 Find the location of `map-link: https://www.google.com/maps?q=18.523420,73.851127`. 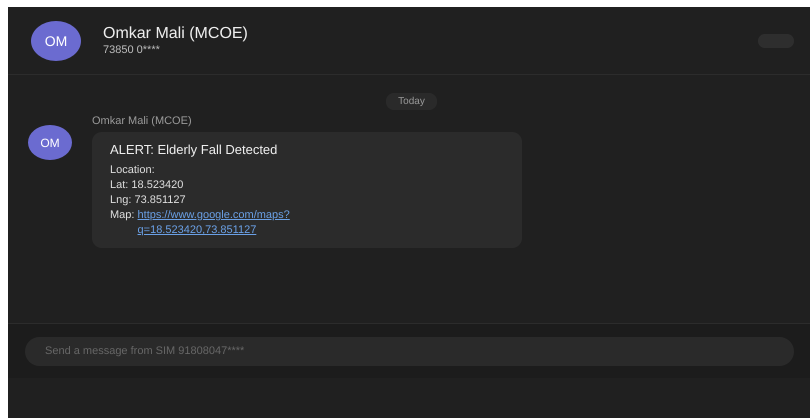

map-link: https://www.google.com/maps?q=18.523420,73.851127 is located at coordinates (233, 223).